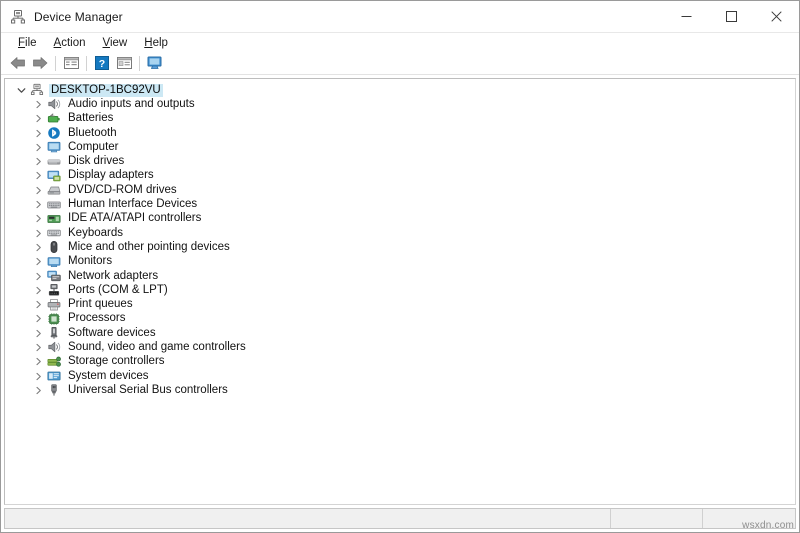 This screenshot has height=533, width=800. I want to click on tree-item-storage-controllers: Storage controllers, so click(400, 362).